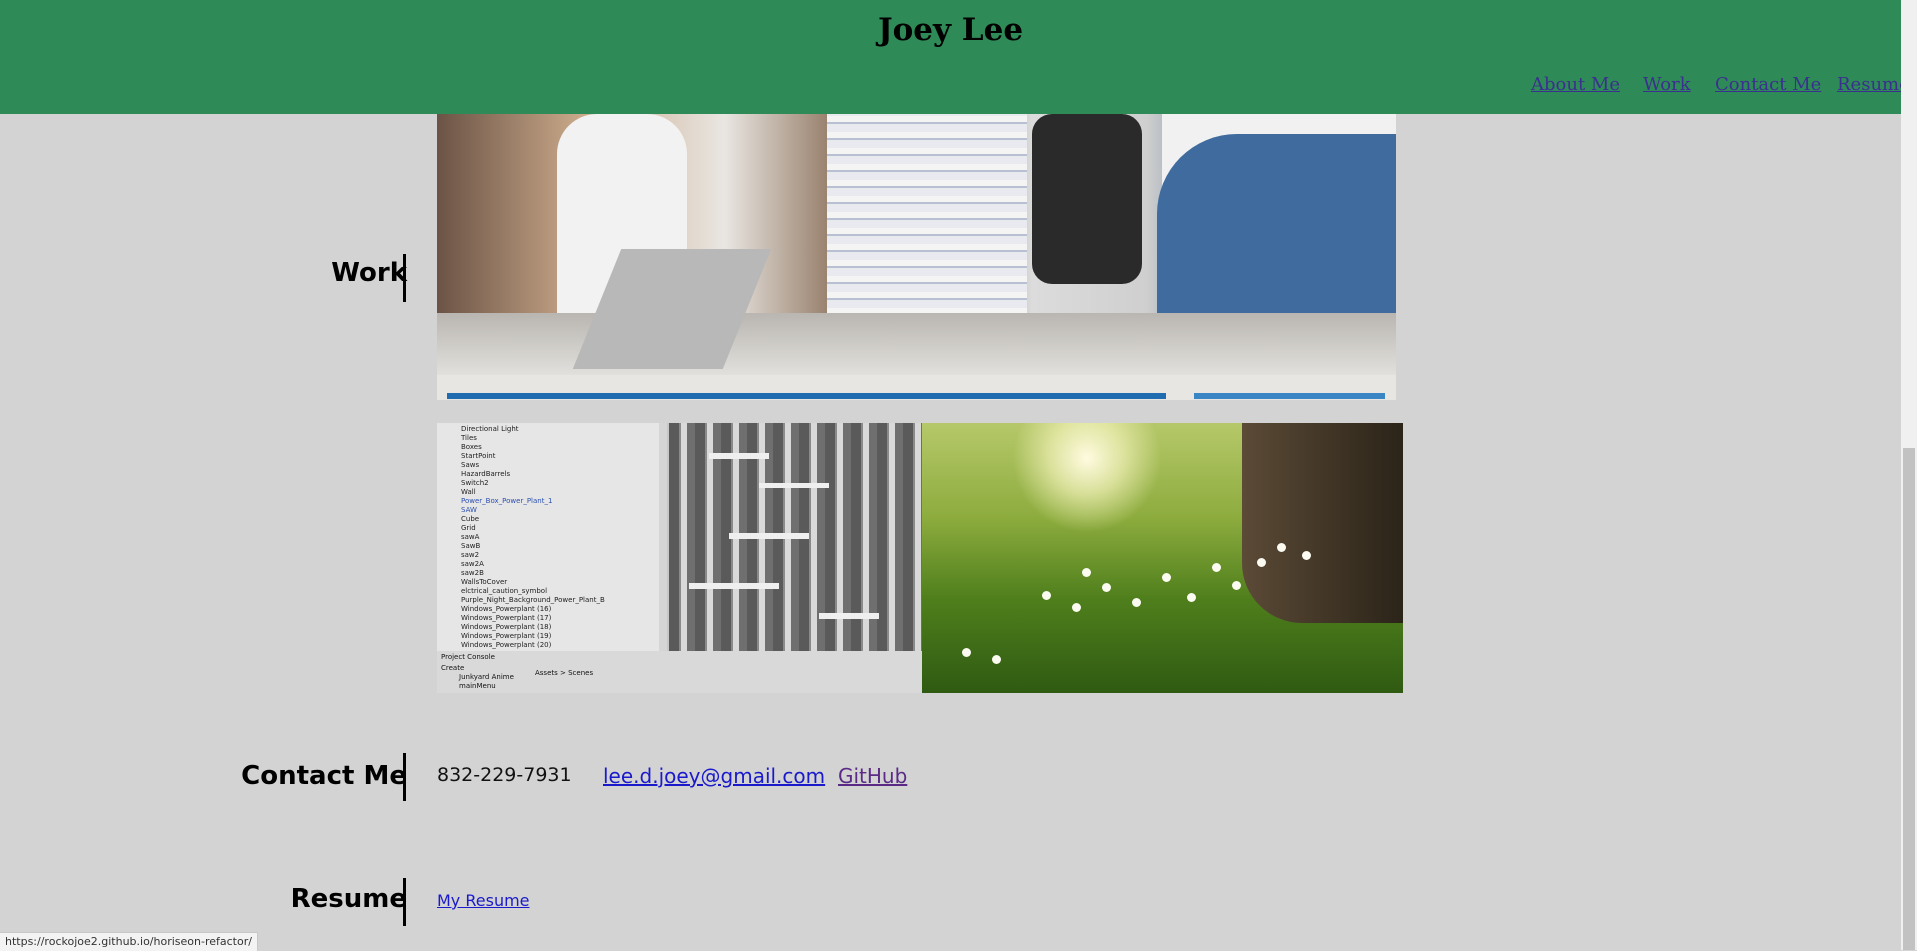 This screenshot has width=1917, height=951. I want to click on hierarchy-item: Tiles, so click(469, 438).